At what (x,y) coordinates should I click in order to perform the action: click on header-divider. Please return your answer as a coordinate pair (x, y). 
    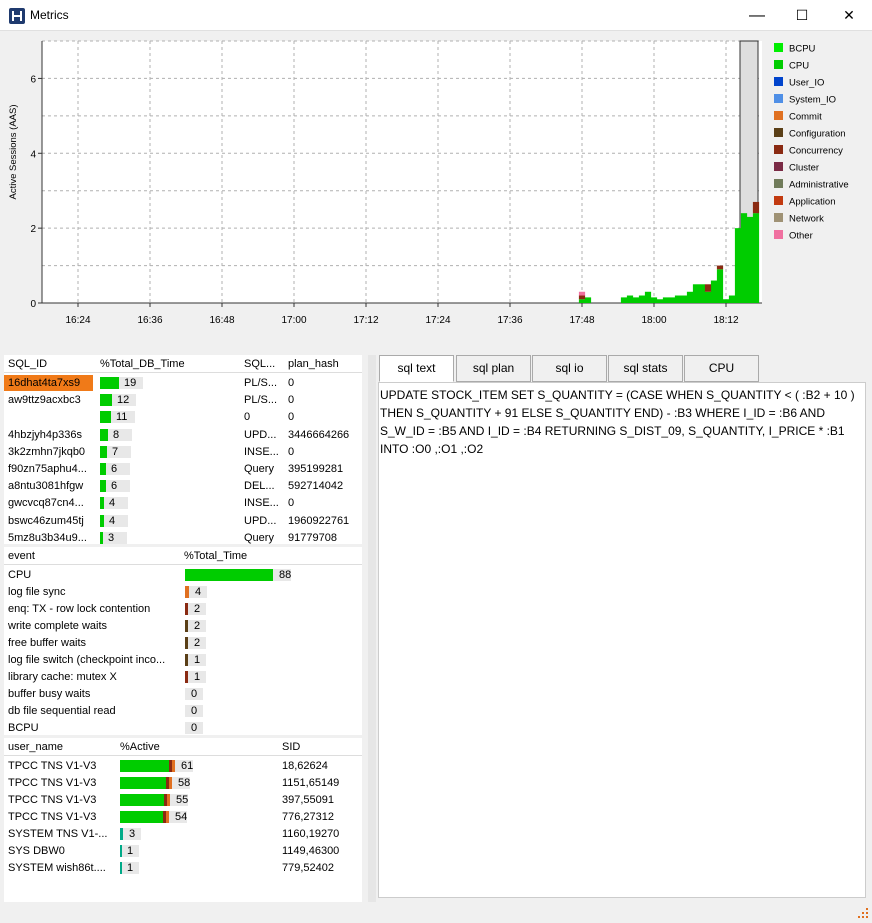
    Looking at the image, I should click on (183, 372).